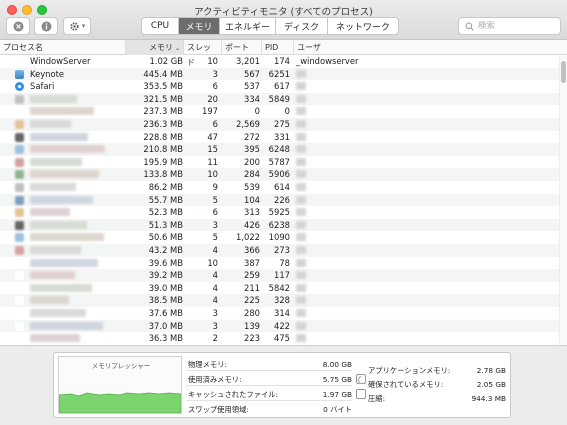  I want to click on table-row: 236.3 MB 6 2,569 275, so click(279, 124).